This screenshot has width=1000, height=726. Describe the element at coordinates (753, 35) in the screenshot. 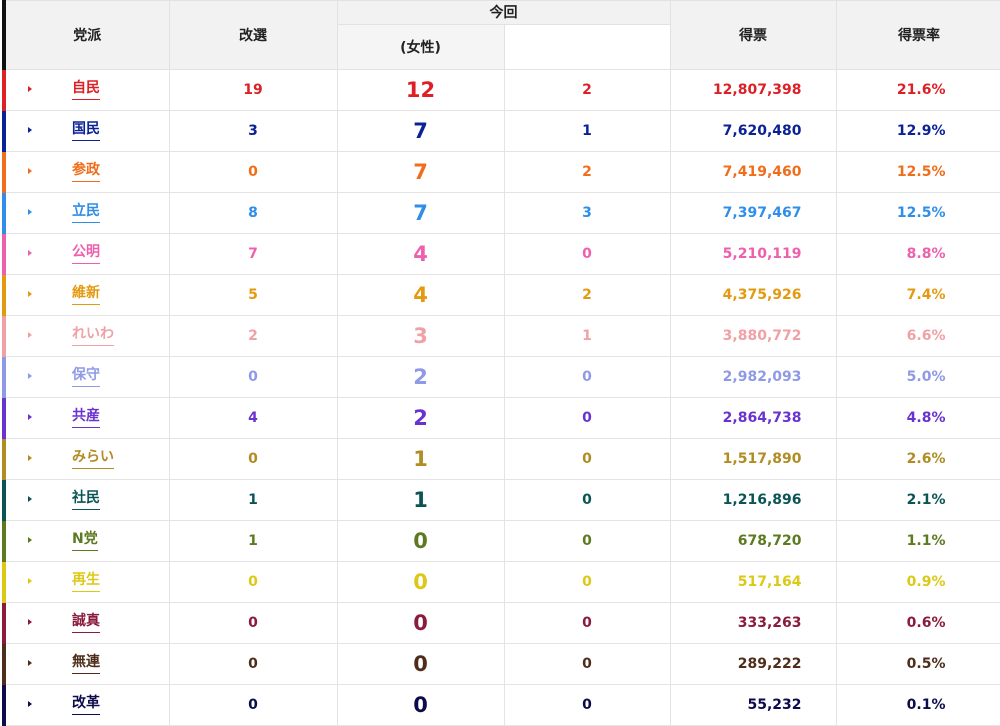

I see `header-votes: 得票` at that location.